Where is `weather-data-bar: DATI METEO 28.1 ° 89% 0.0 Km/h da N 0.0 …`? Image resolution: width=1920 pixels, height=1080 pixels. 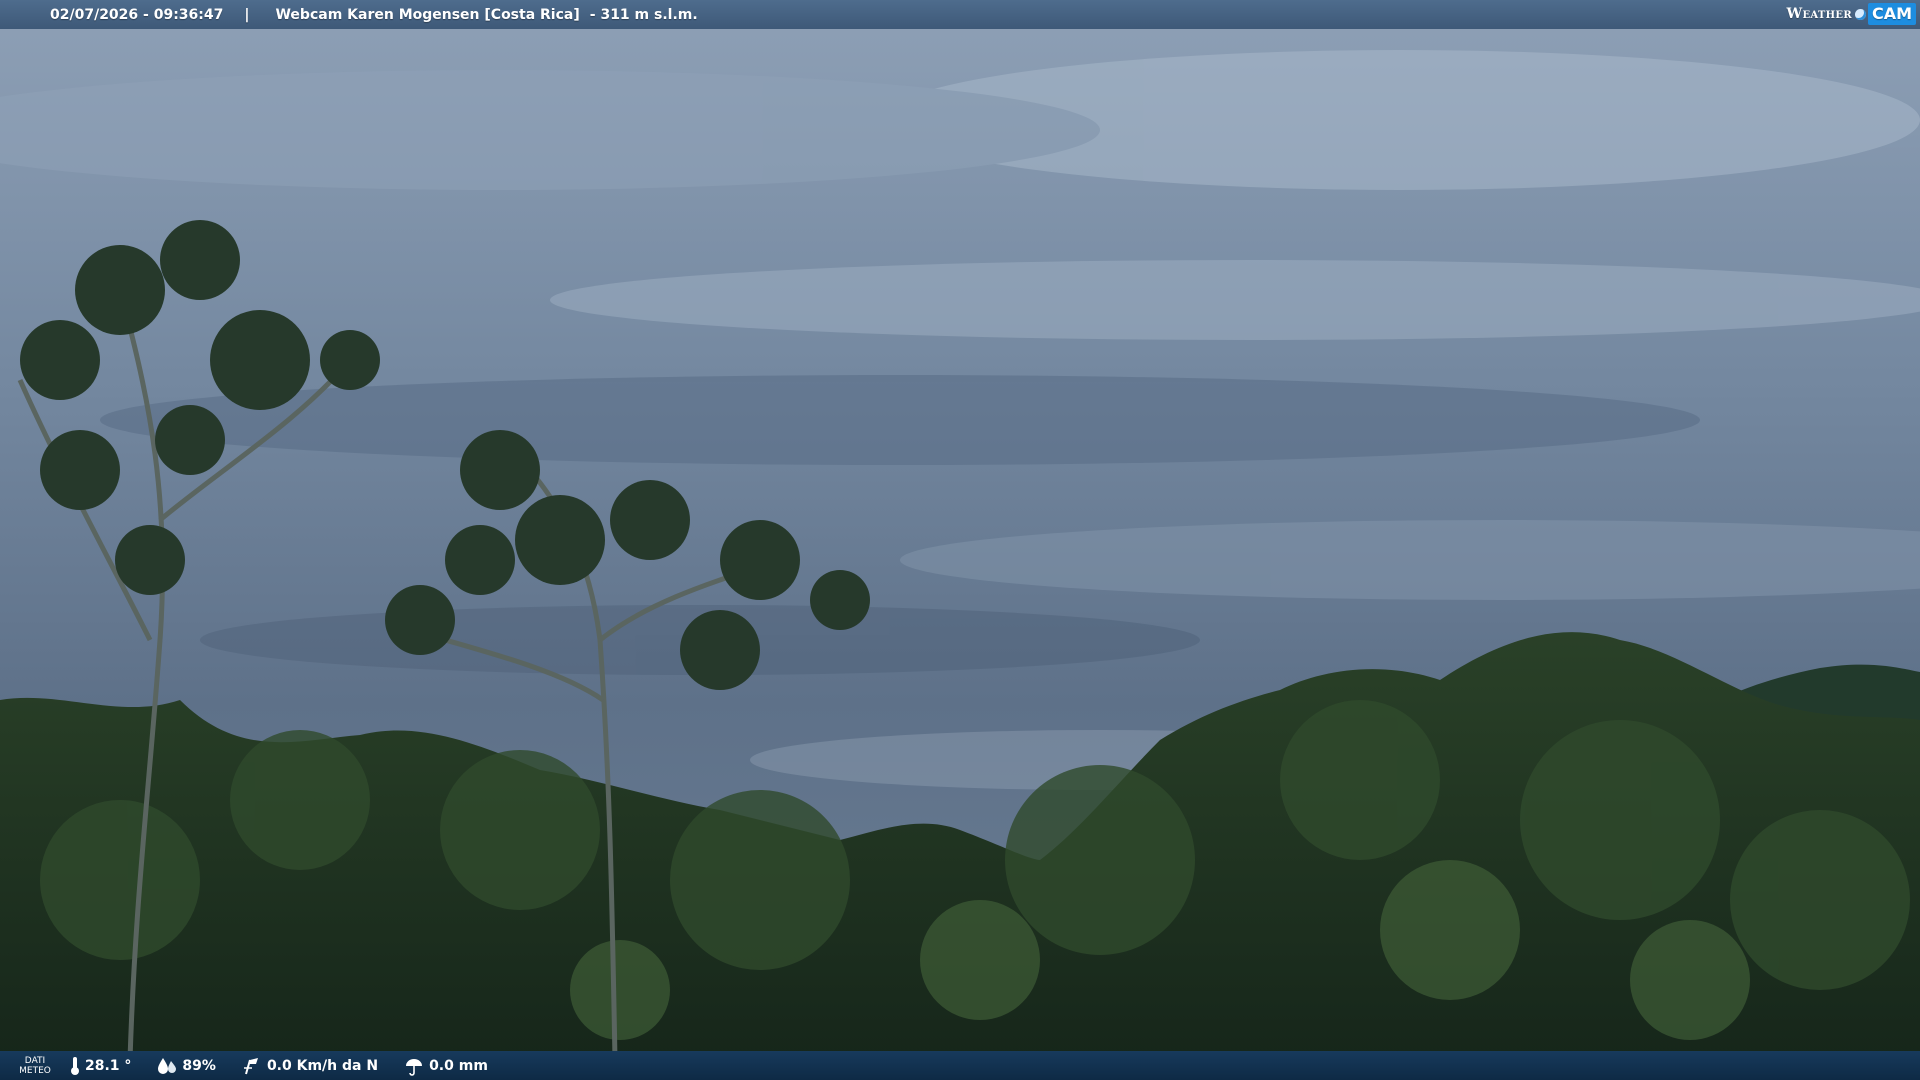 weather-data-bar: DATI METEO 28.1 ° 89% 0.0 Km/h da N 0.0 … is located at coordinates (960, 1065).